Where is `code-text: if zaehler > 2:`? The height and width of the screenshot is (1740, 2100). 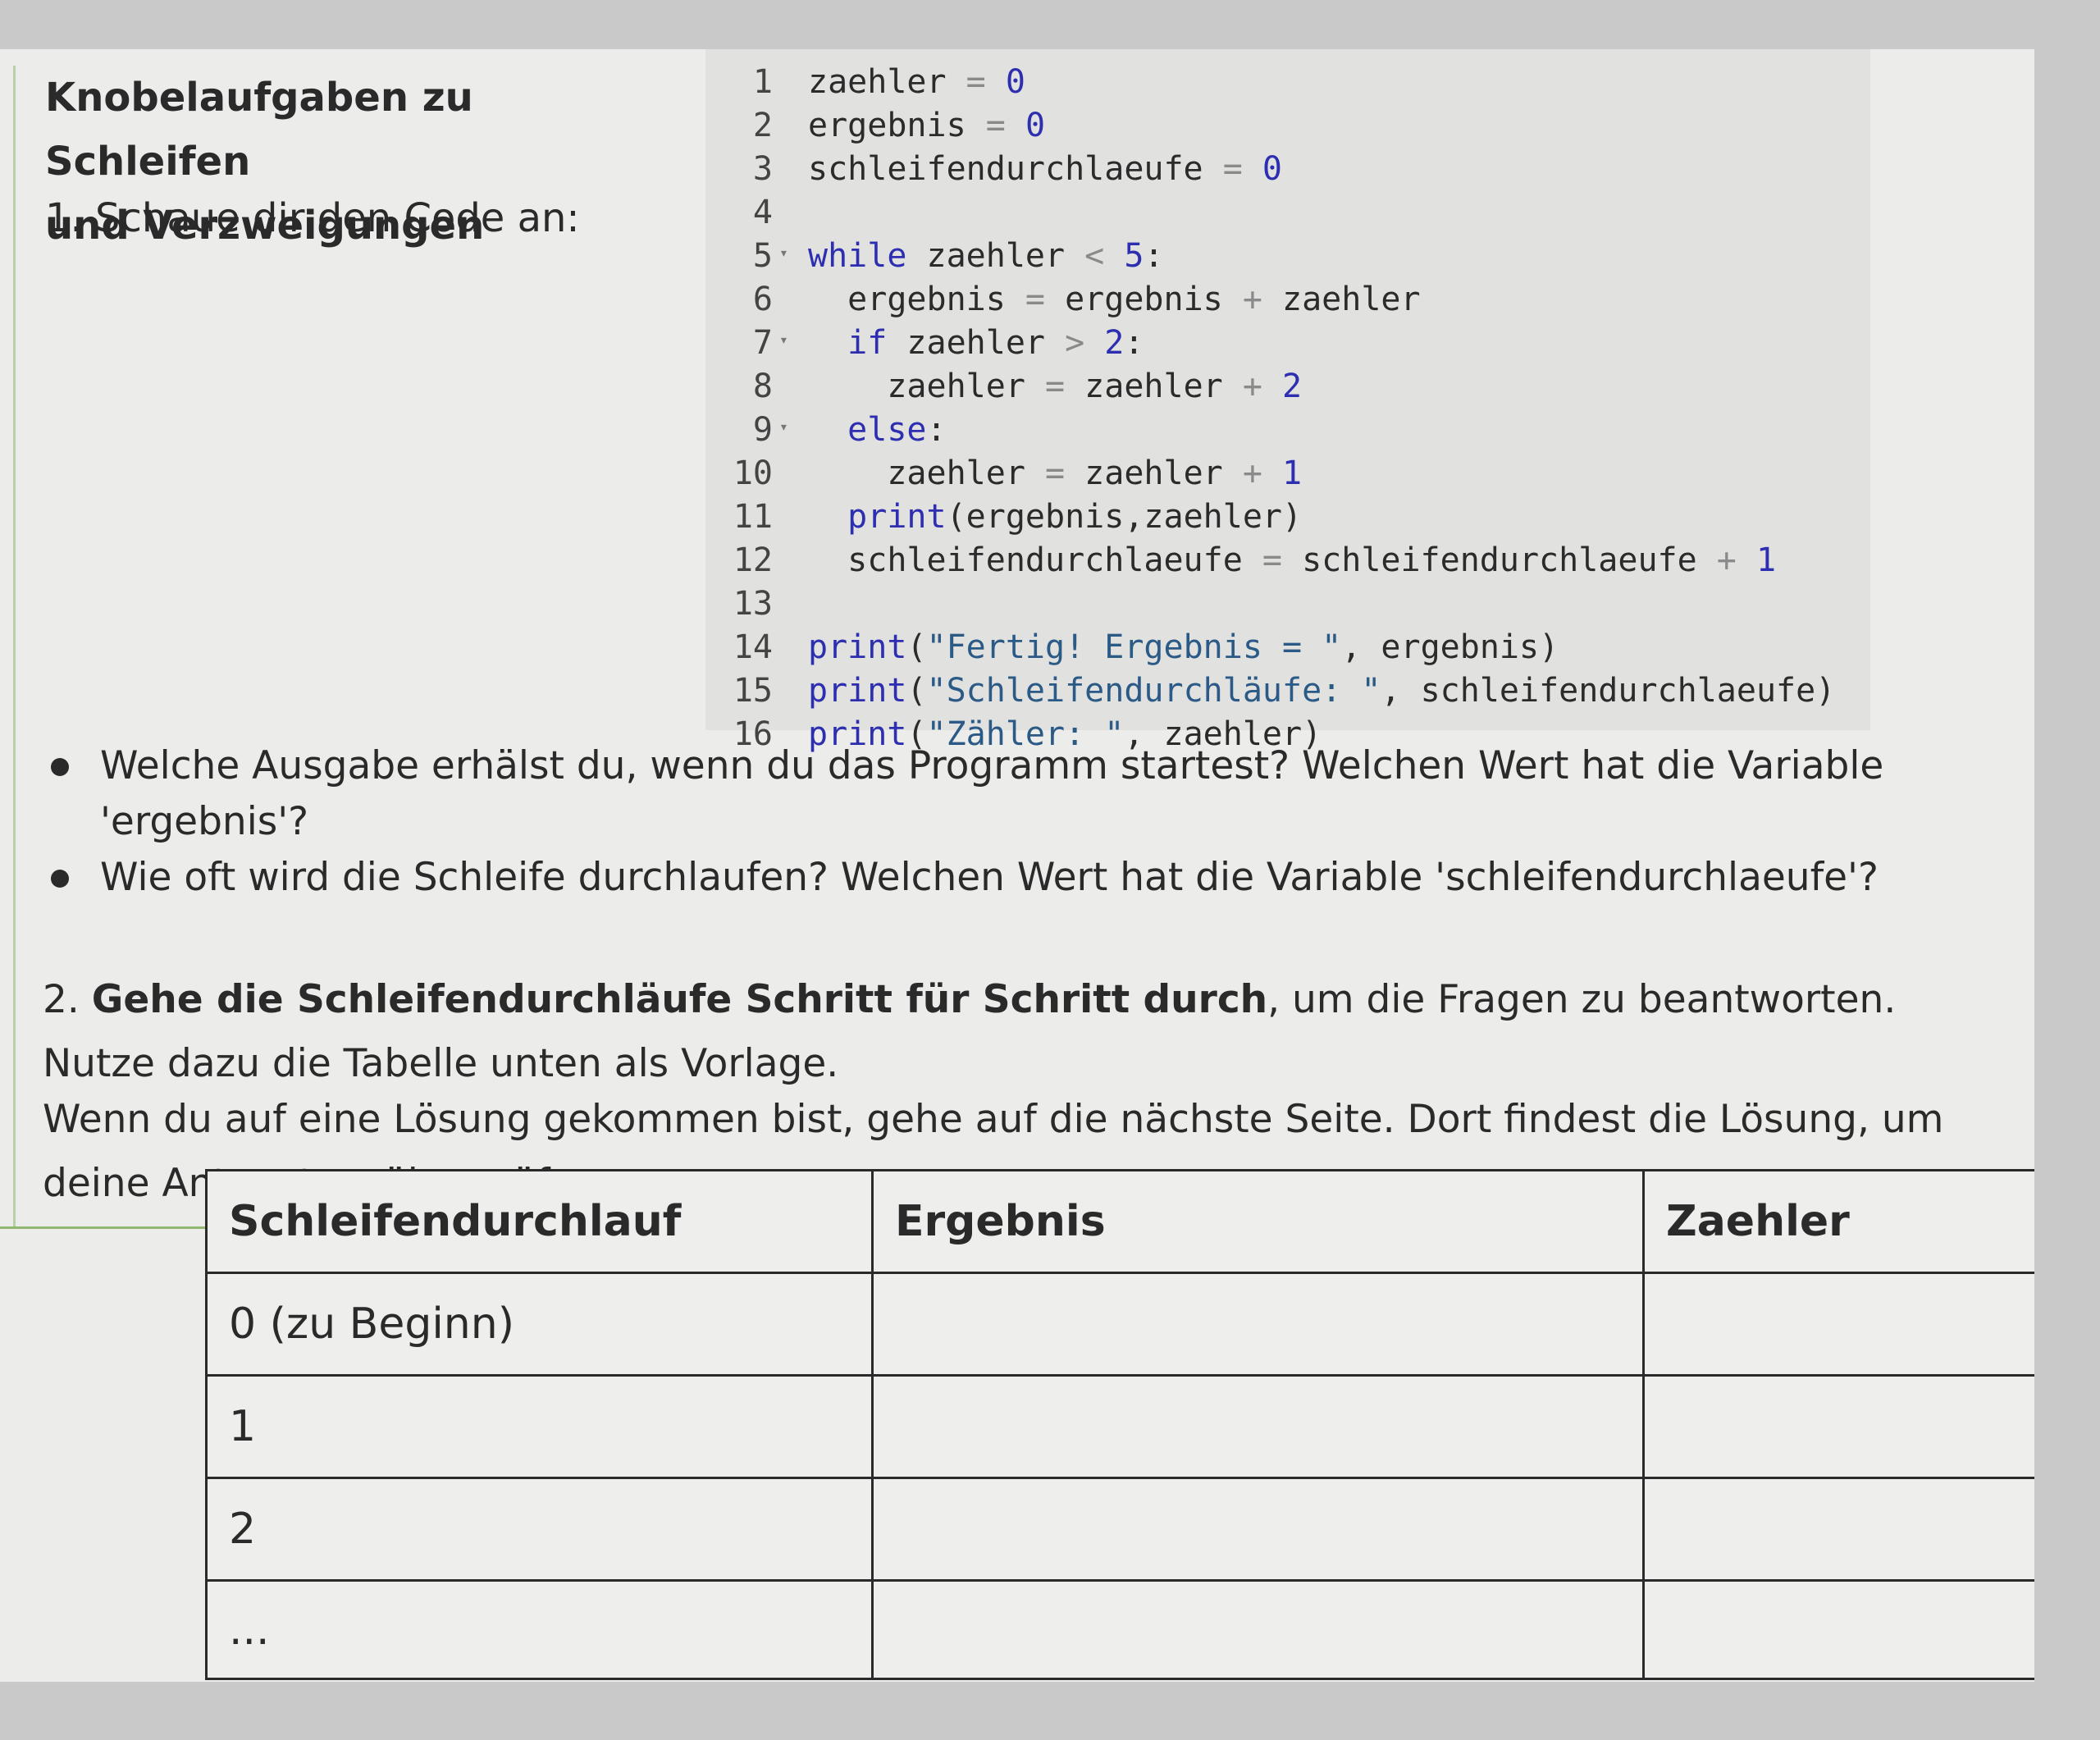
code-text: if zaehler > 2: is located at coordinates (995, 343).